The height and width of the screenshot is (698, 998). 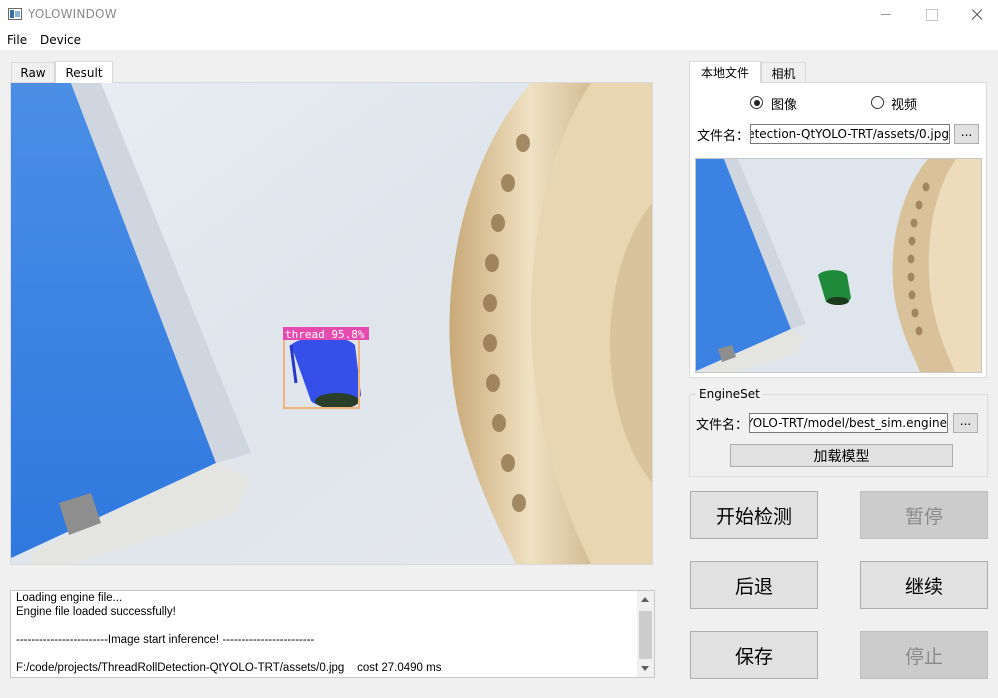 I want to click on engine-file-label: 文件名：, so click(x=722, y=425).